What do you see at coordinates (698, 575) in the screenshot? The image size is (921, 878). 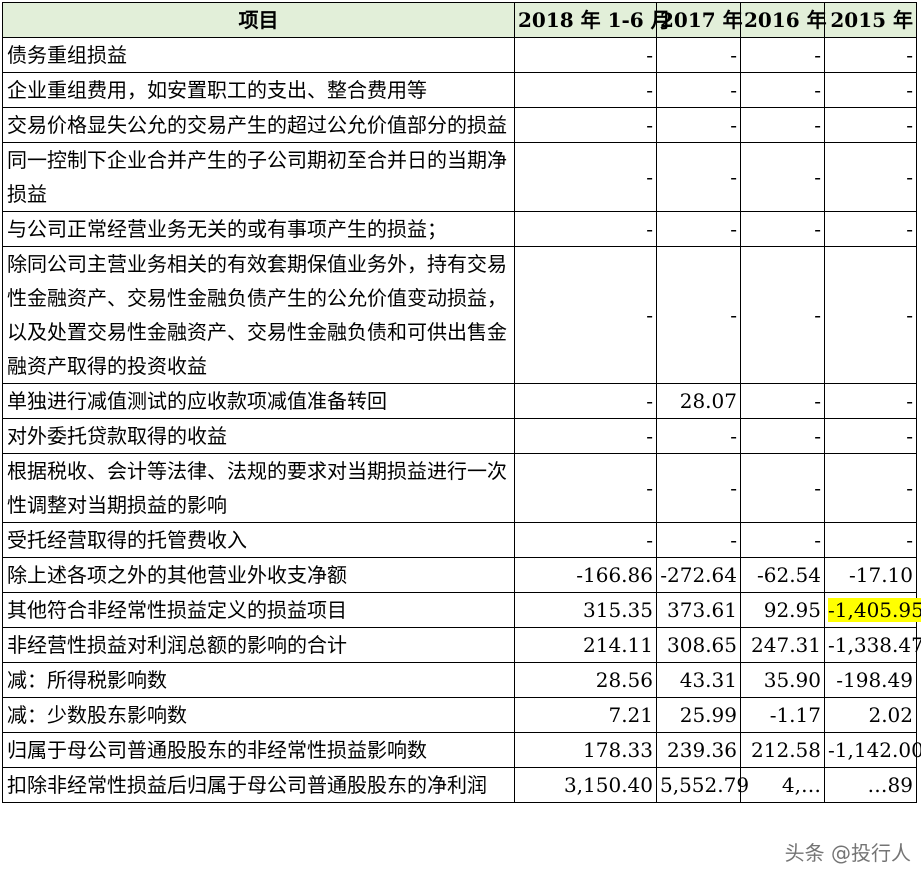 I see `row-value-cell: -272.64` at bounding box center [698, 575].